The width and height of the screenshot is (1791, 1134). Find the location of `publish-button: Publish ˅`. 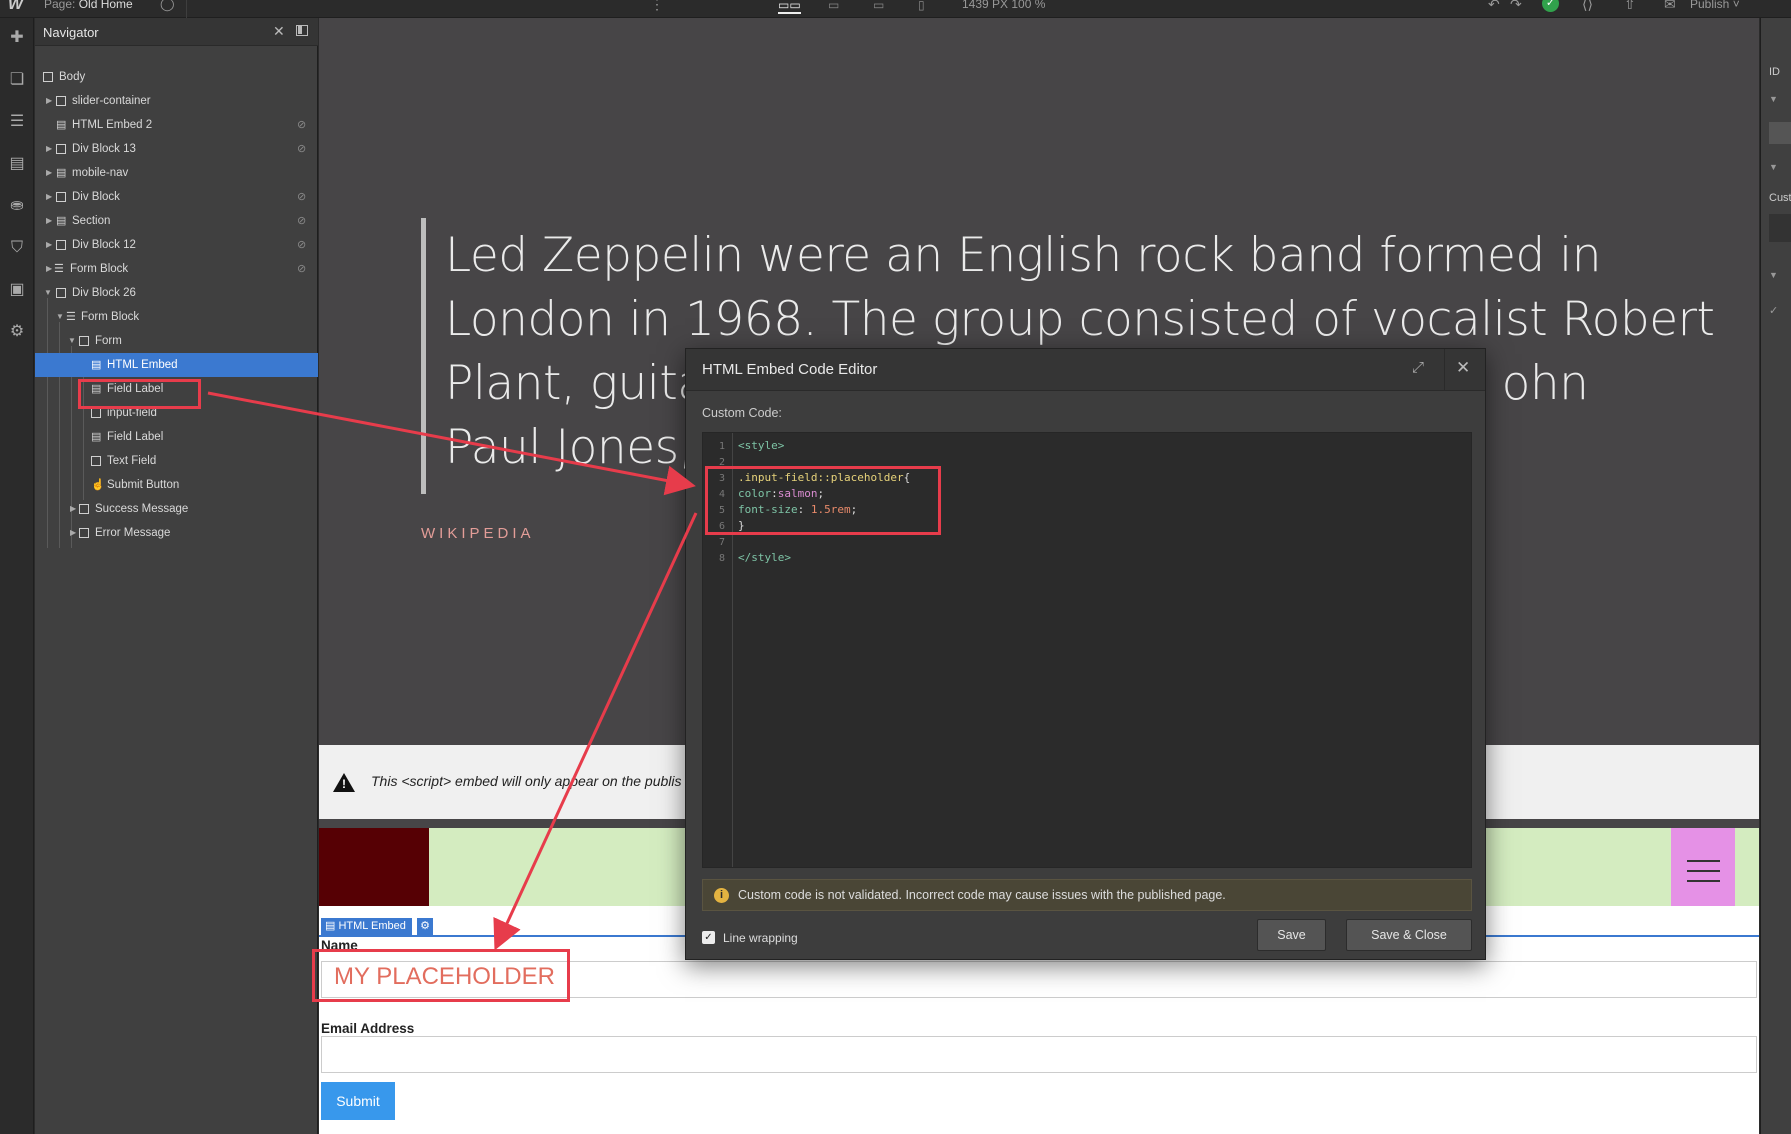

publish-button: Publish ˅ is located at coordinates (1715, 5).